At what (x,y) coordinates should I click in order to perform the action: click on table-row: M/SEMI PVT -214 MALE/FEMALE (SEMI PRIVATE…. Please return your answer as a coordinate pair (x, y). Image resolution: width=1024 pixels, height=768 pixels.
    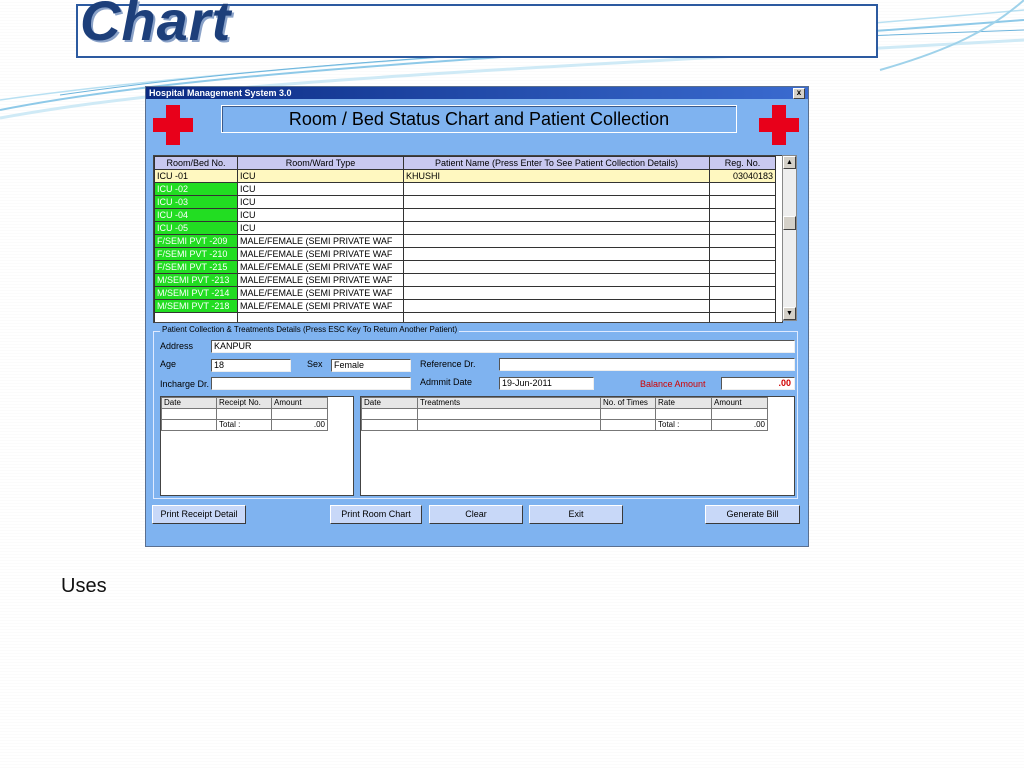
    Looking at the image, I should click on (465, 293).